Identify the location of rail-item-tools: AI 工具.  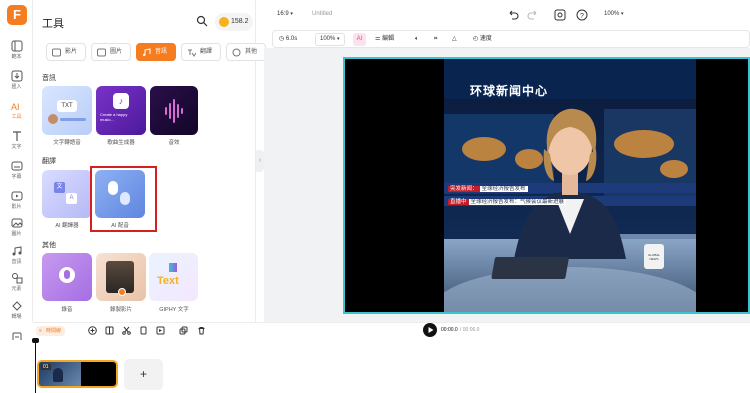
(16, 111).